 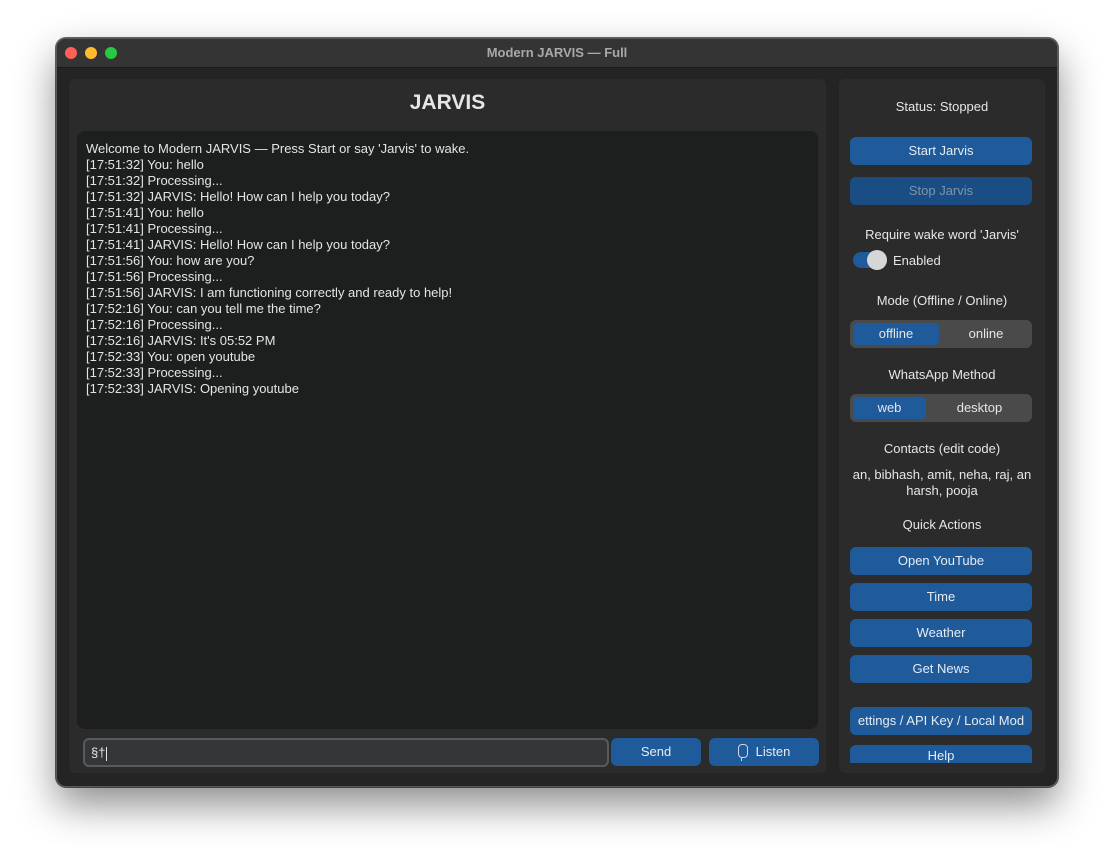 I want to click on wake-word-switch-label: Enabled, so click(x=917, y=260).